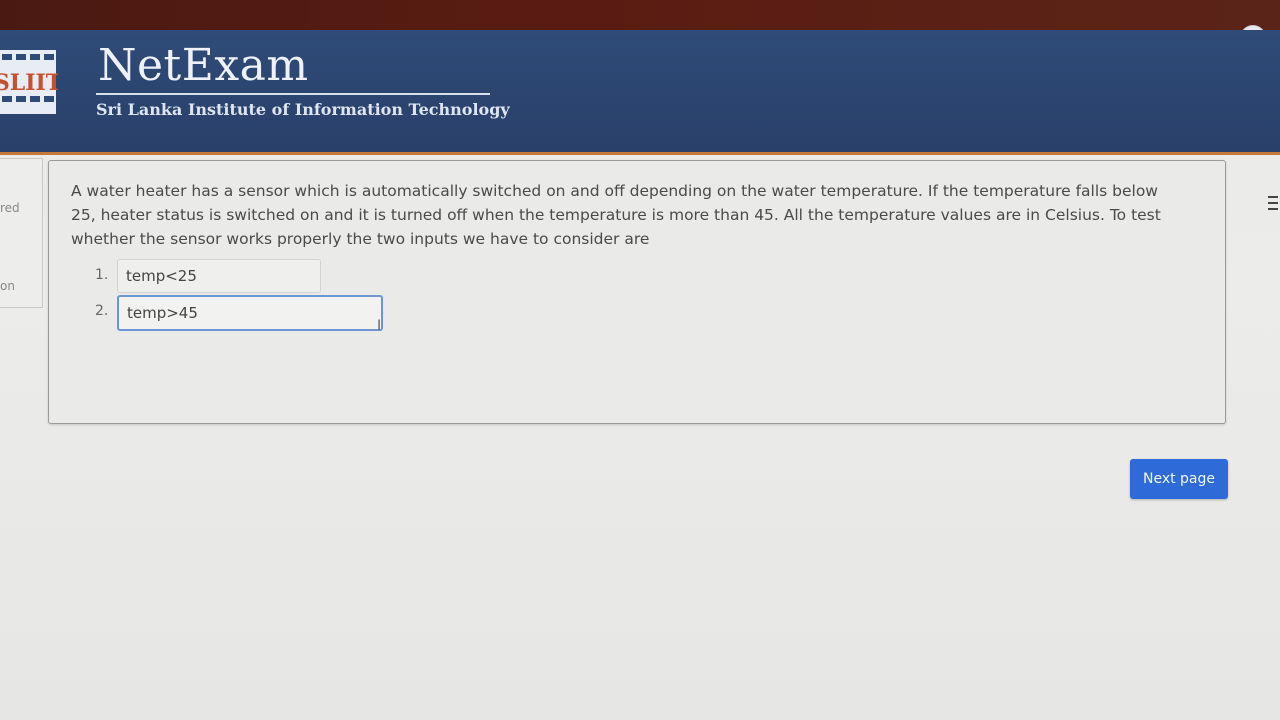 The width and height of the screenshot is (1280, 720). Describe the element at coordinates (7, 286) in the screenshot. I see `panel-nav-text: on` at that location.